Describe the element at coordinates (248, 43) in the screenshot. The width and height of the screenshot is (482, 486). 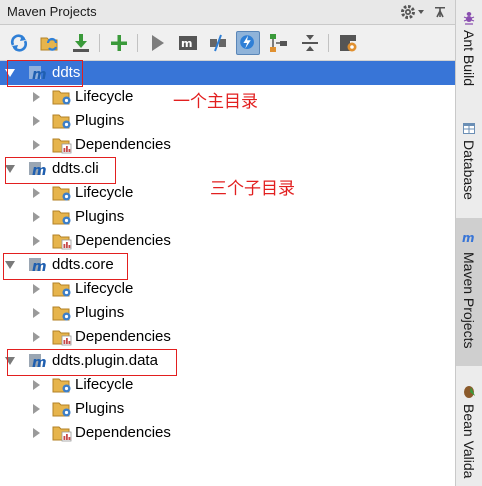
I see `skip-tests-icon` at that location.